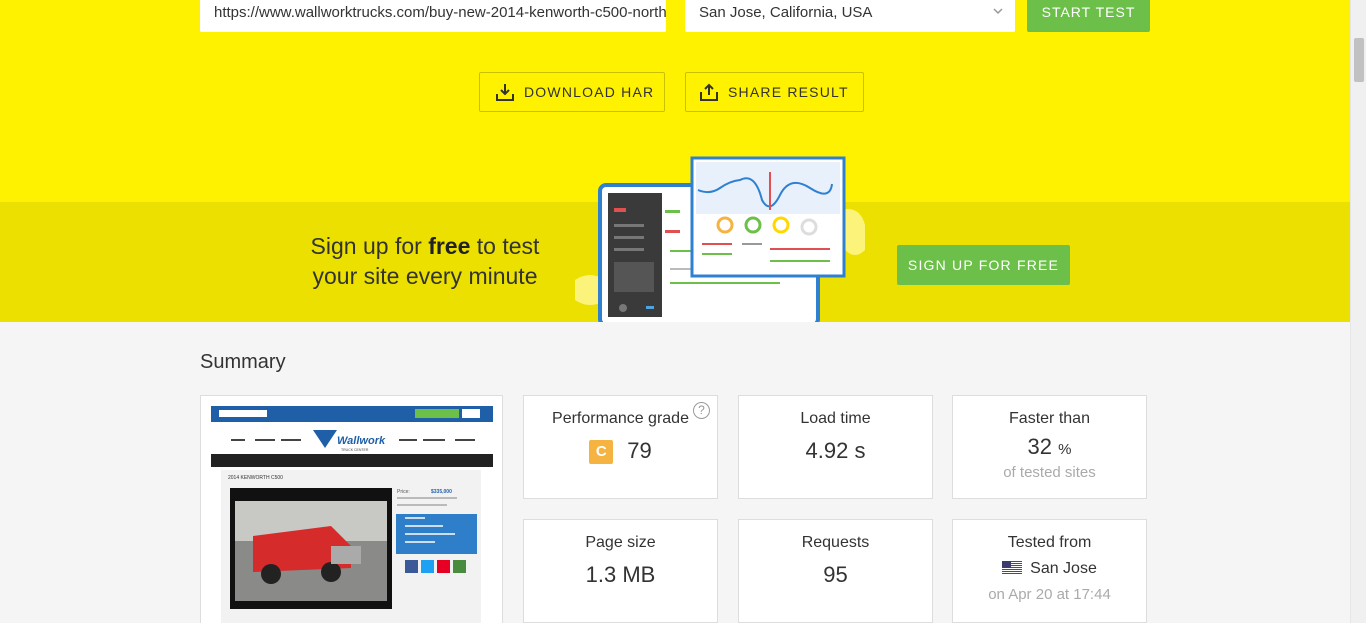 This screenshot has height=623, width=1366. Describe the element at coordinates (1012, 567) in the screenshot. I see `us-flag-icon` at that location.